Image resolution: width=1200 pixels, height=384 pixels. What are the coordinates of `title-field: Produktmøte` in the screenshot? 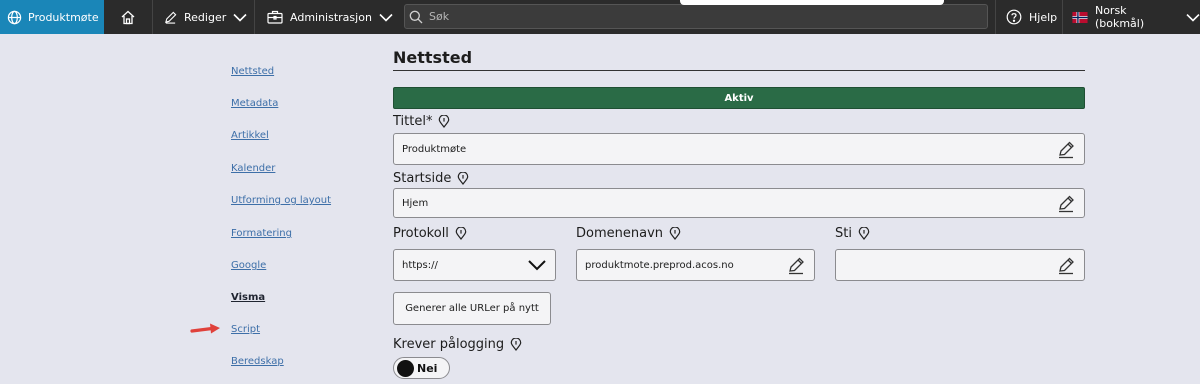 It's located at (739, 149).